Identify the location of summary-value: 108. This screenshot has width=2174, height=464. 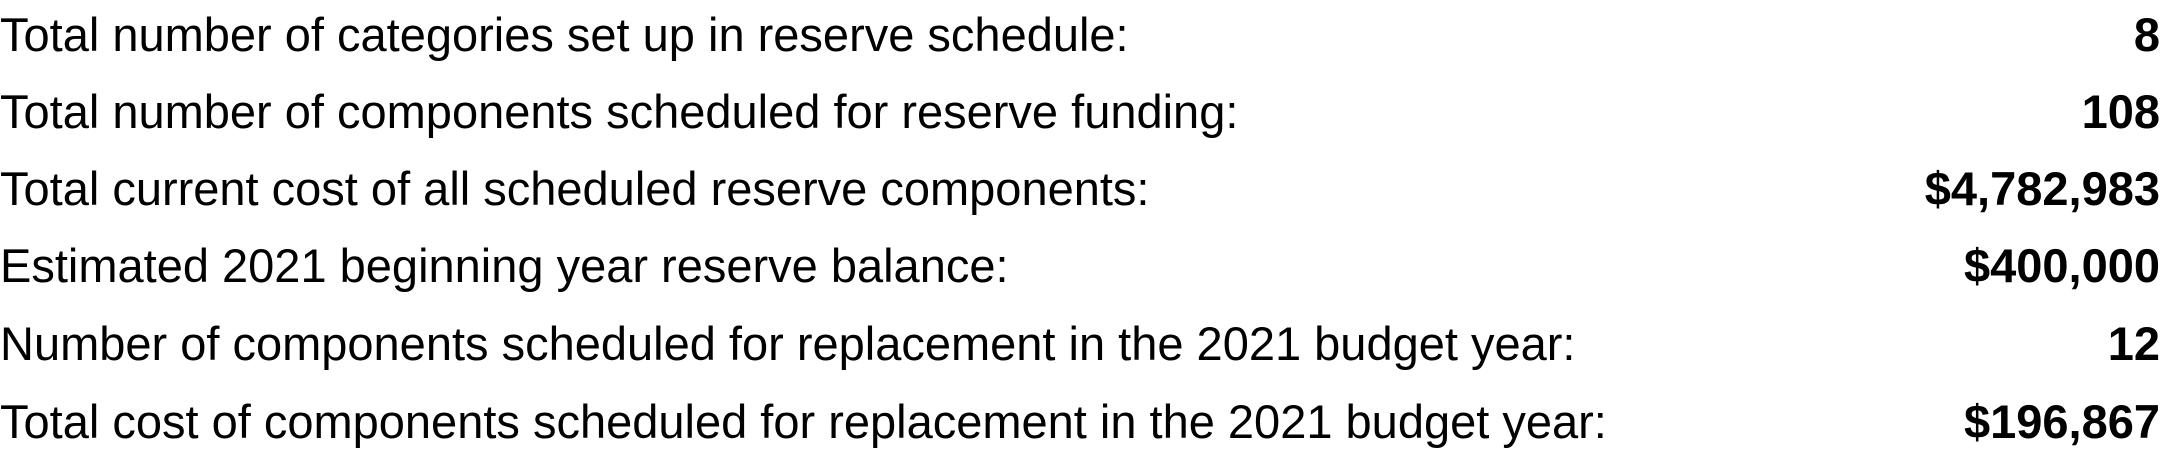
(2120, 111).